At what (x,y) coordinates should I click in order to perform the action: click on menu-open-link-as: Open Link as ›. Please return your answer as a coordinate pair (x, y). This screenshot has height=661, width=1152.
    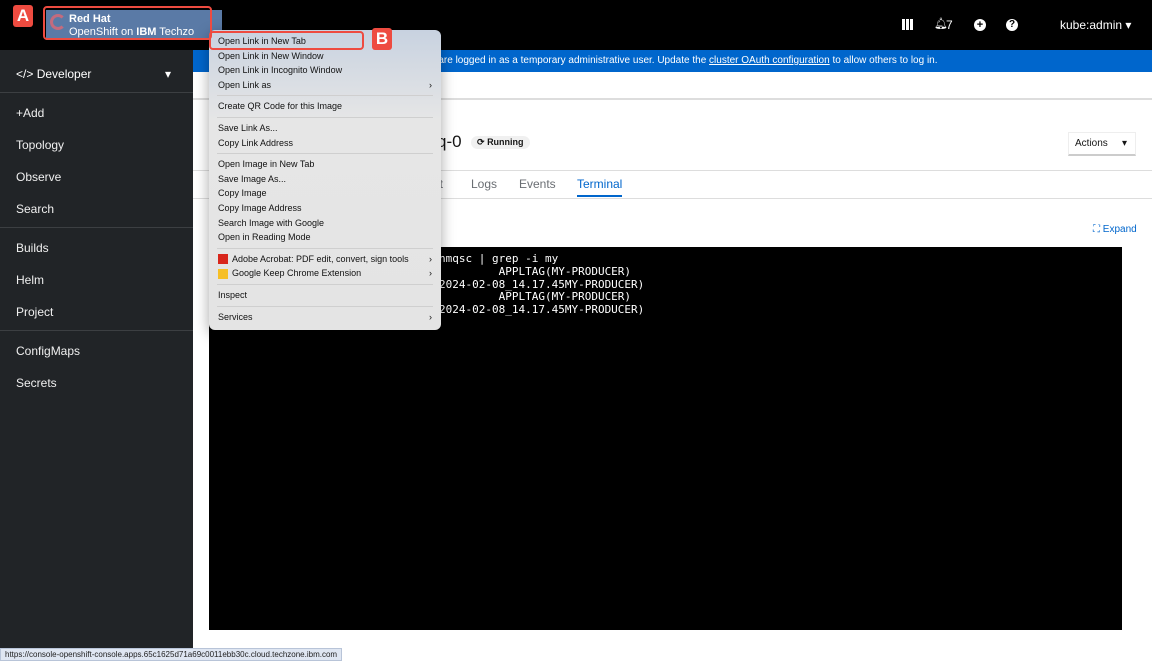
    Looking at the image, I should click on (325, 85).